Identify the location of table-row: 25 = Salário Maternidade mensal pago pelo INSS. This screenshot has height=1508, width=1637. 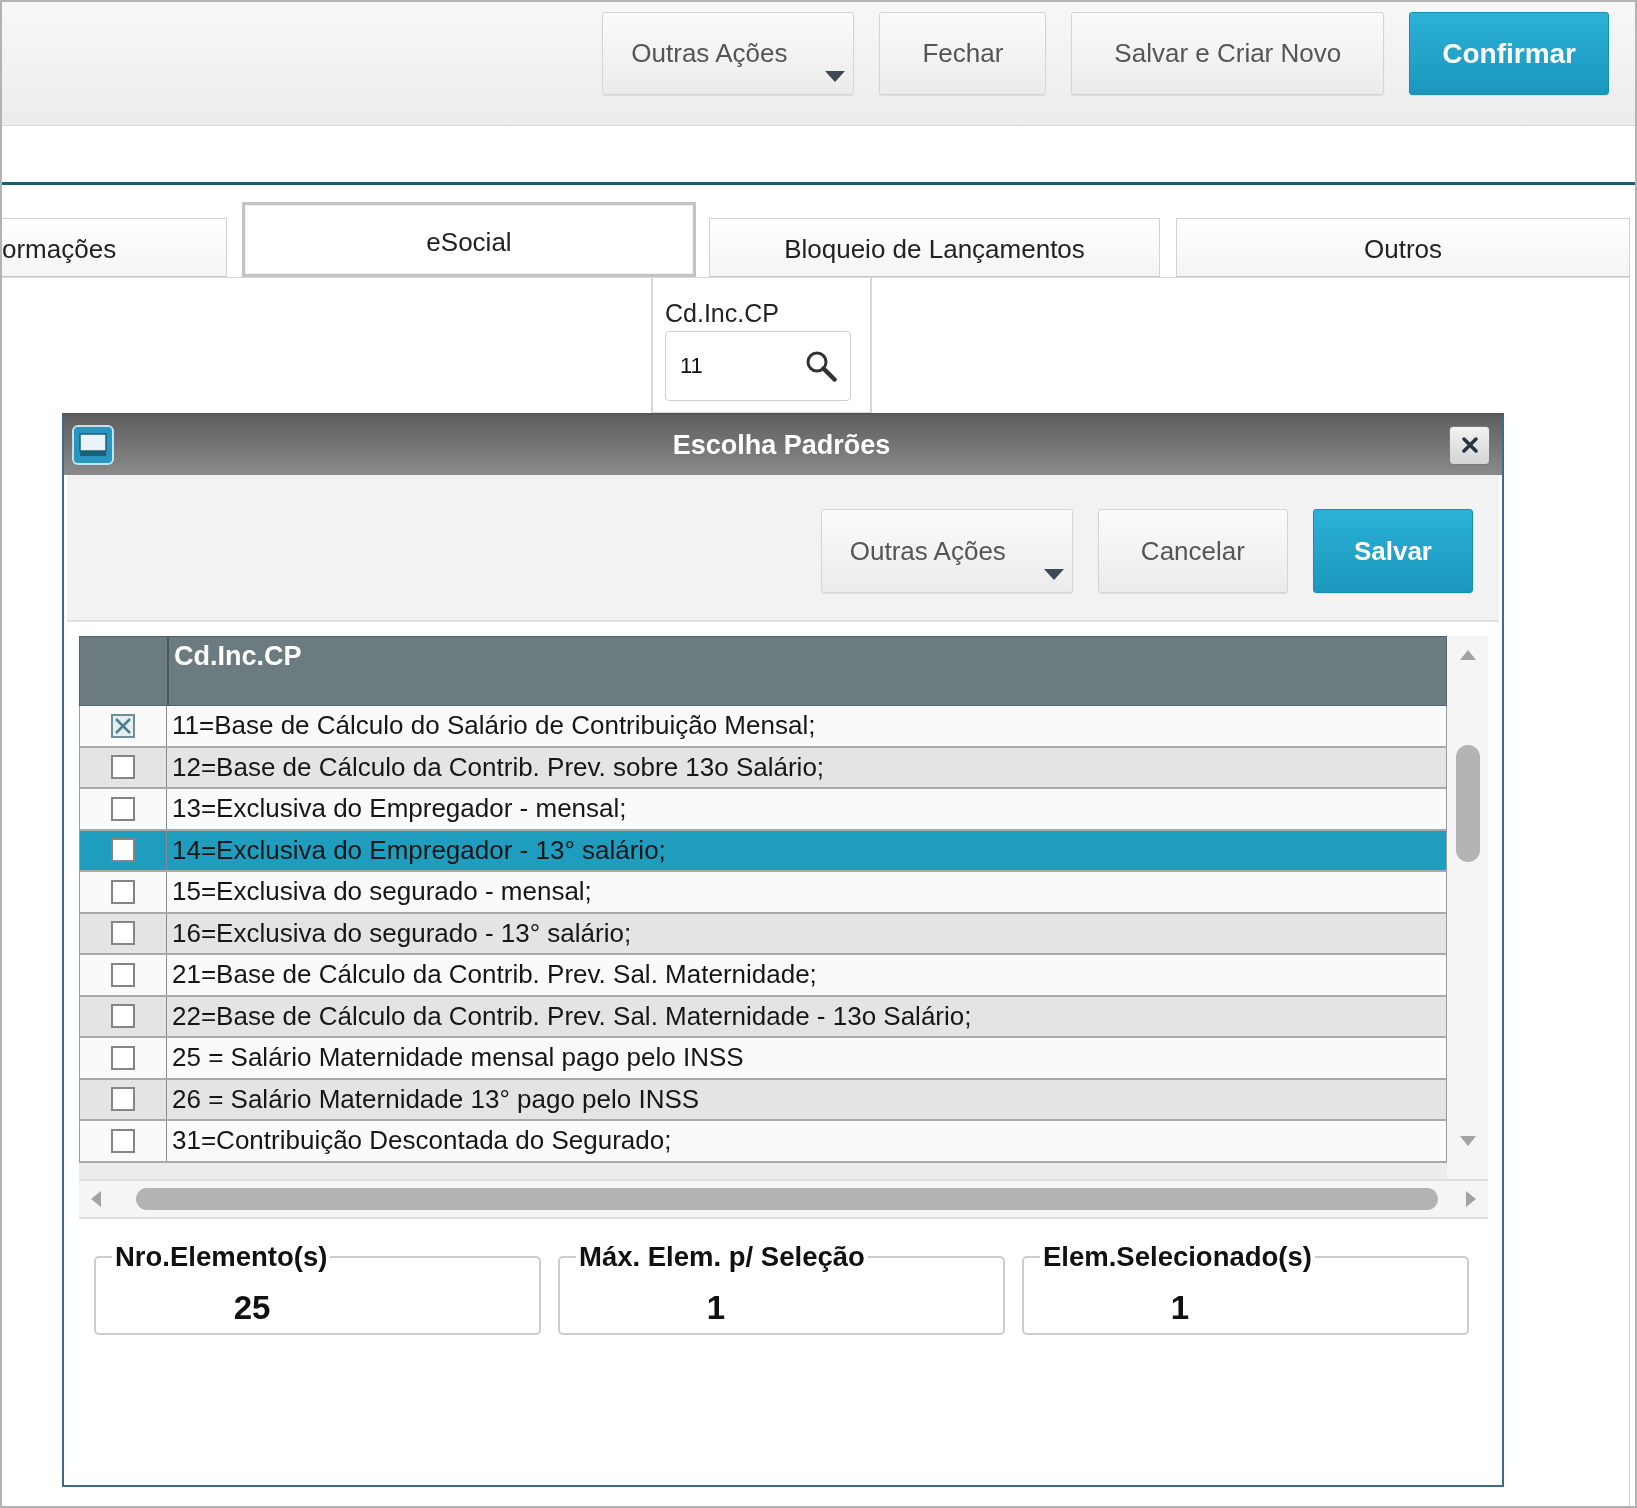
(763, 1059).